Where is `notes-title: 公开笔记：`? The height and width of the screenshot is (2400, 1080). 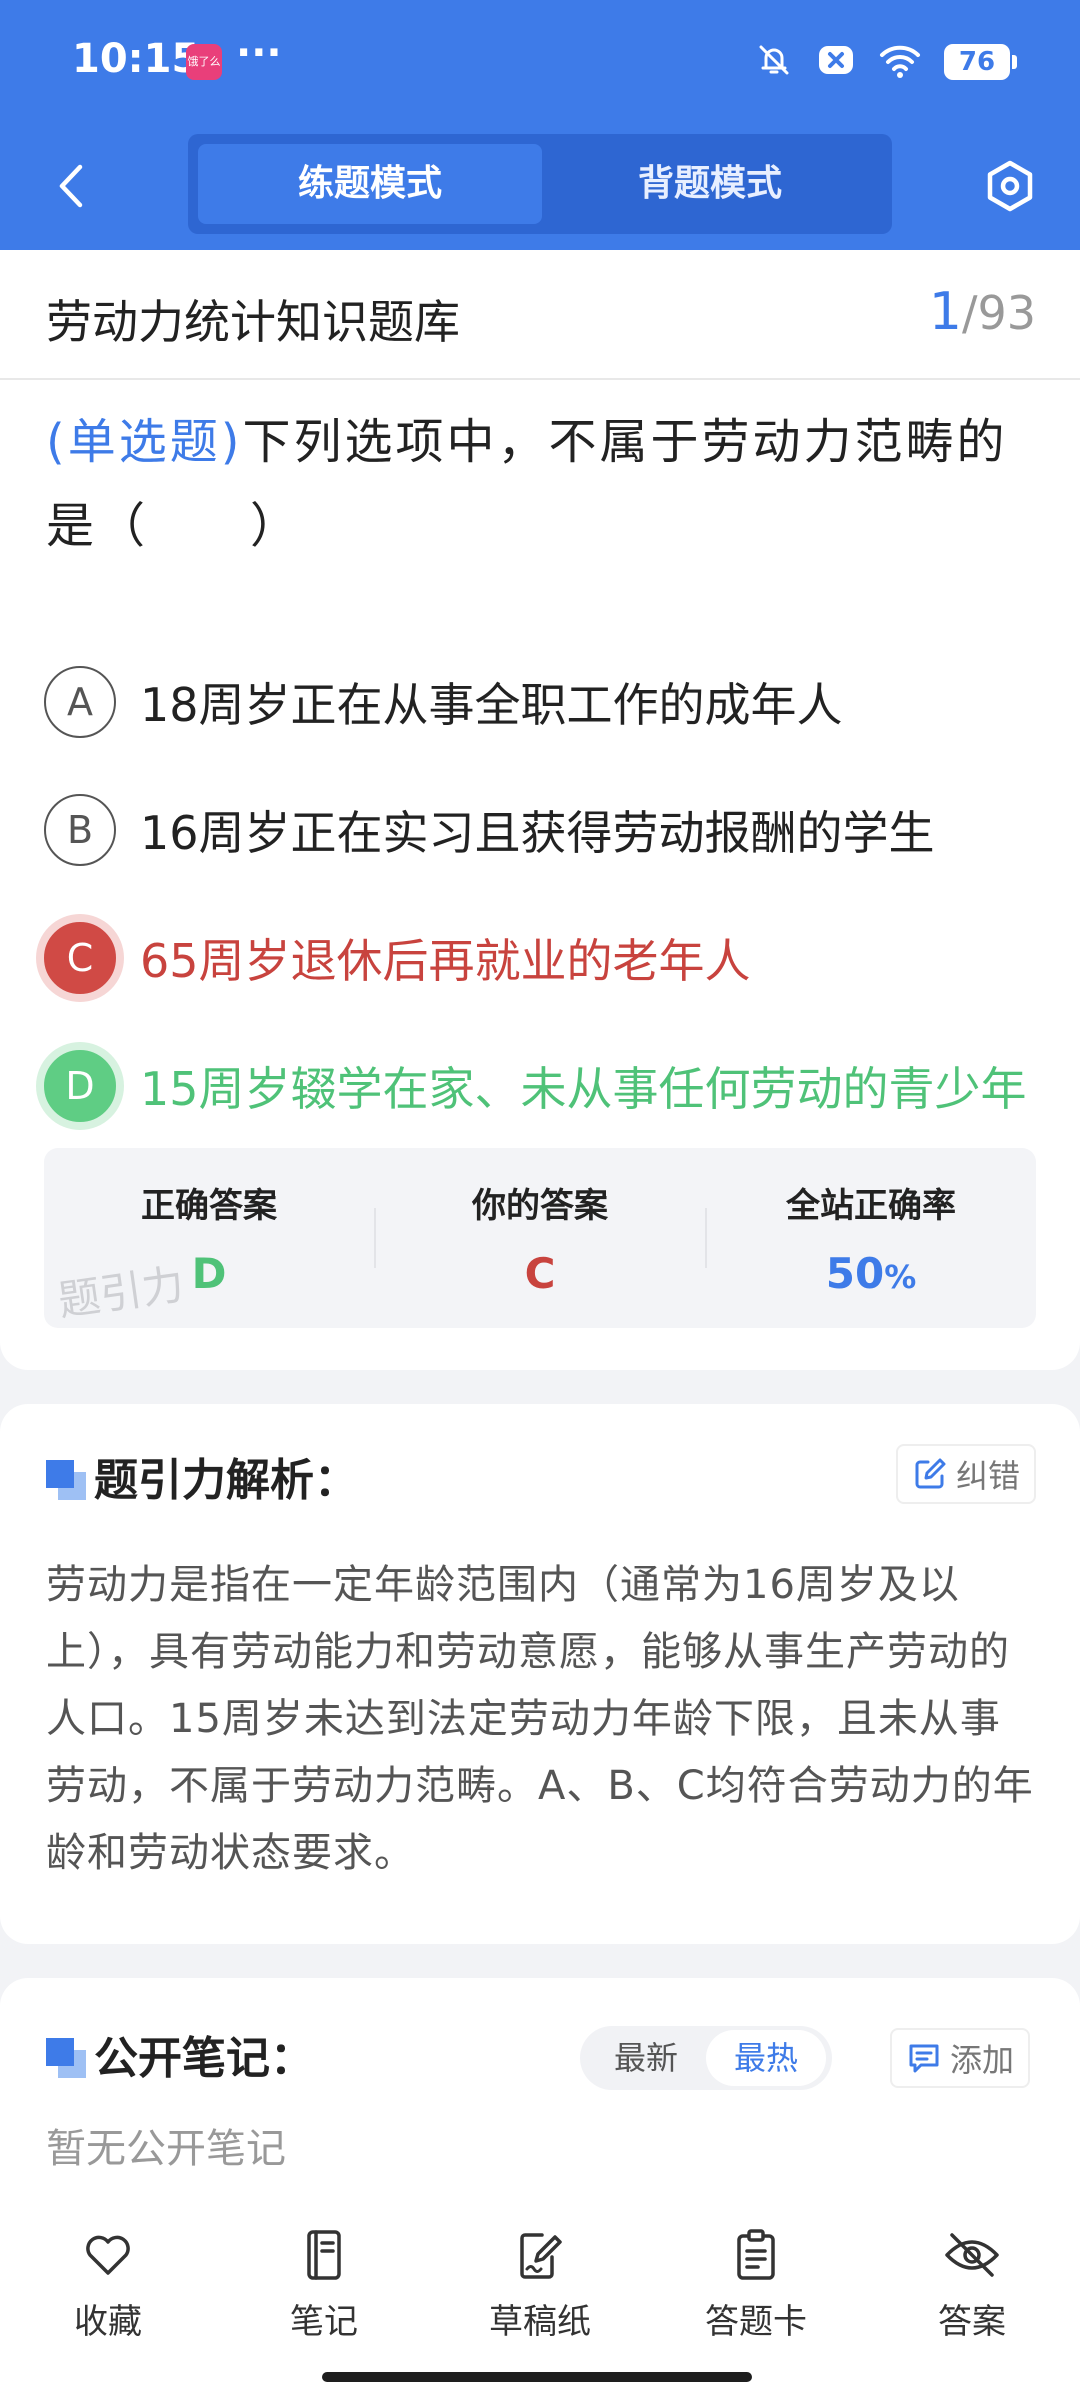 notes-title: 公开笔记： is located at coordinates (204, 2058).